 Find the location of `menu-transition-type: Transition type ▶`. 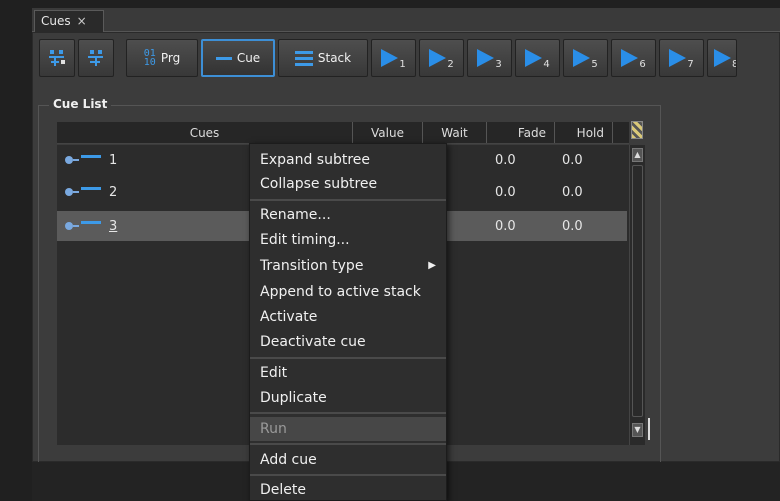

menu-transition-type: Transition type ▶ is located at coordinates (348, 266).